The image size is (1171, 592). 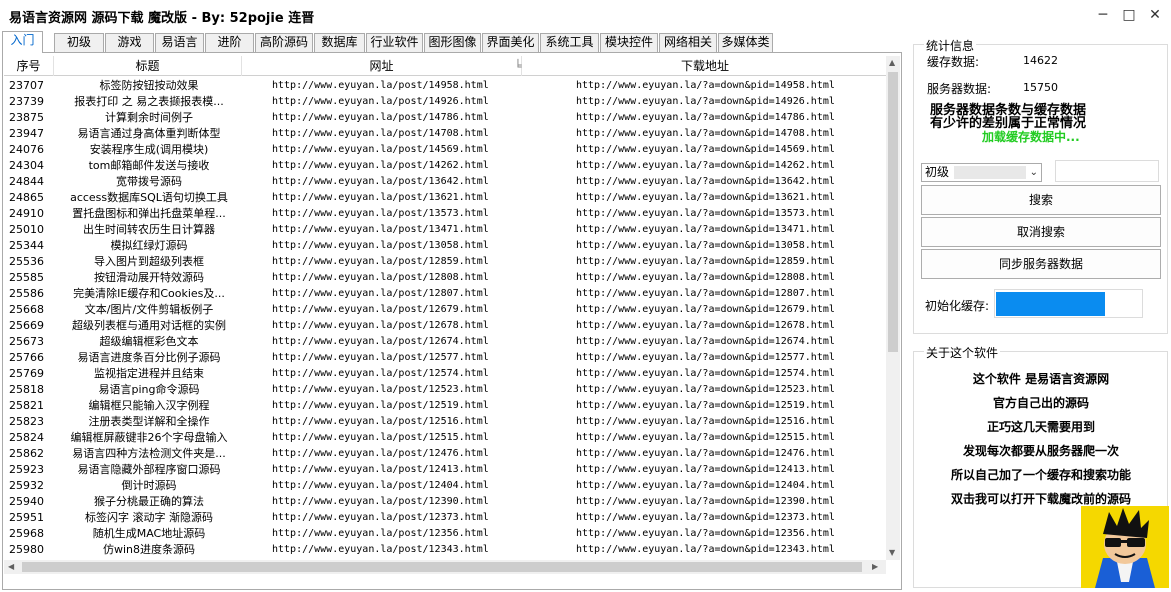 I want to click on tab-4: 进阶, so click(x=229, y=42).